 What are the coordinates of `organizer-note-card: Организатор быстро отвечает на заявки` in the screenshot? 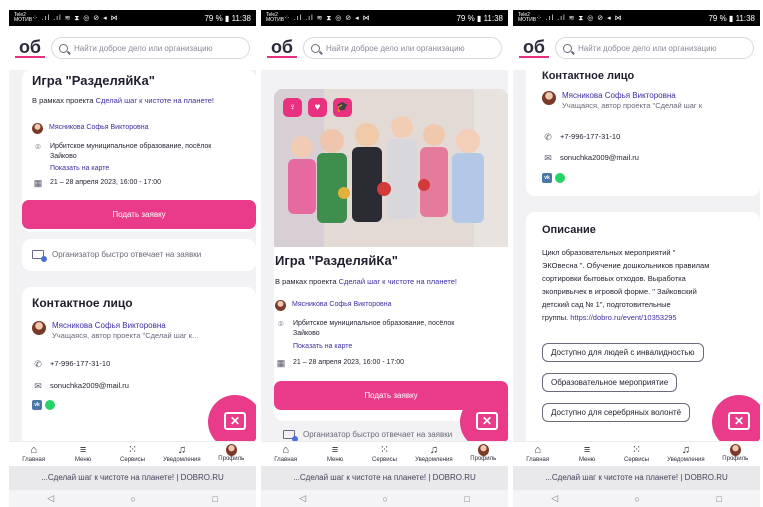 It's located at (139, 255).